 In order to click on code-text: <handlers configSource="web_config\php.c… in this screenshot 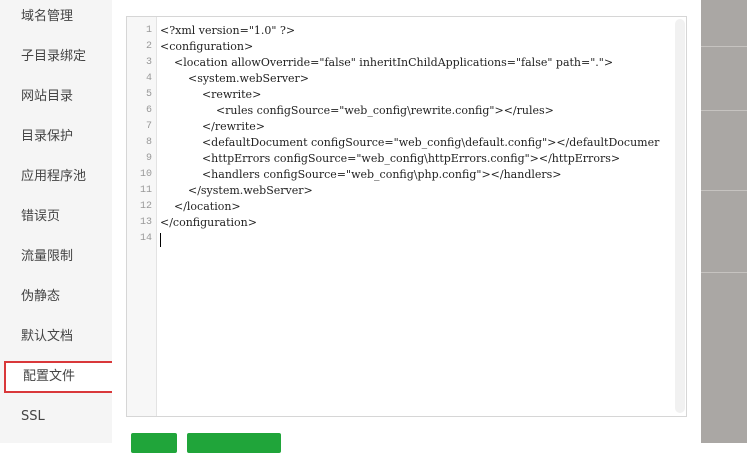, I will do `click(361, 174)`.